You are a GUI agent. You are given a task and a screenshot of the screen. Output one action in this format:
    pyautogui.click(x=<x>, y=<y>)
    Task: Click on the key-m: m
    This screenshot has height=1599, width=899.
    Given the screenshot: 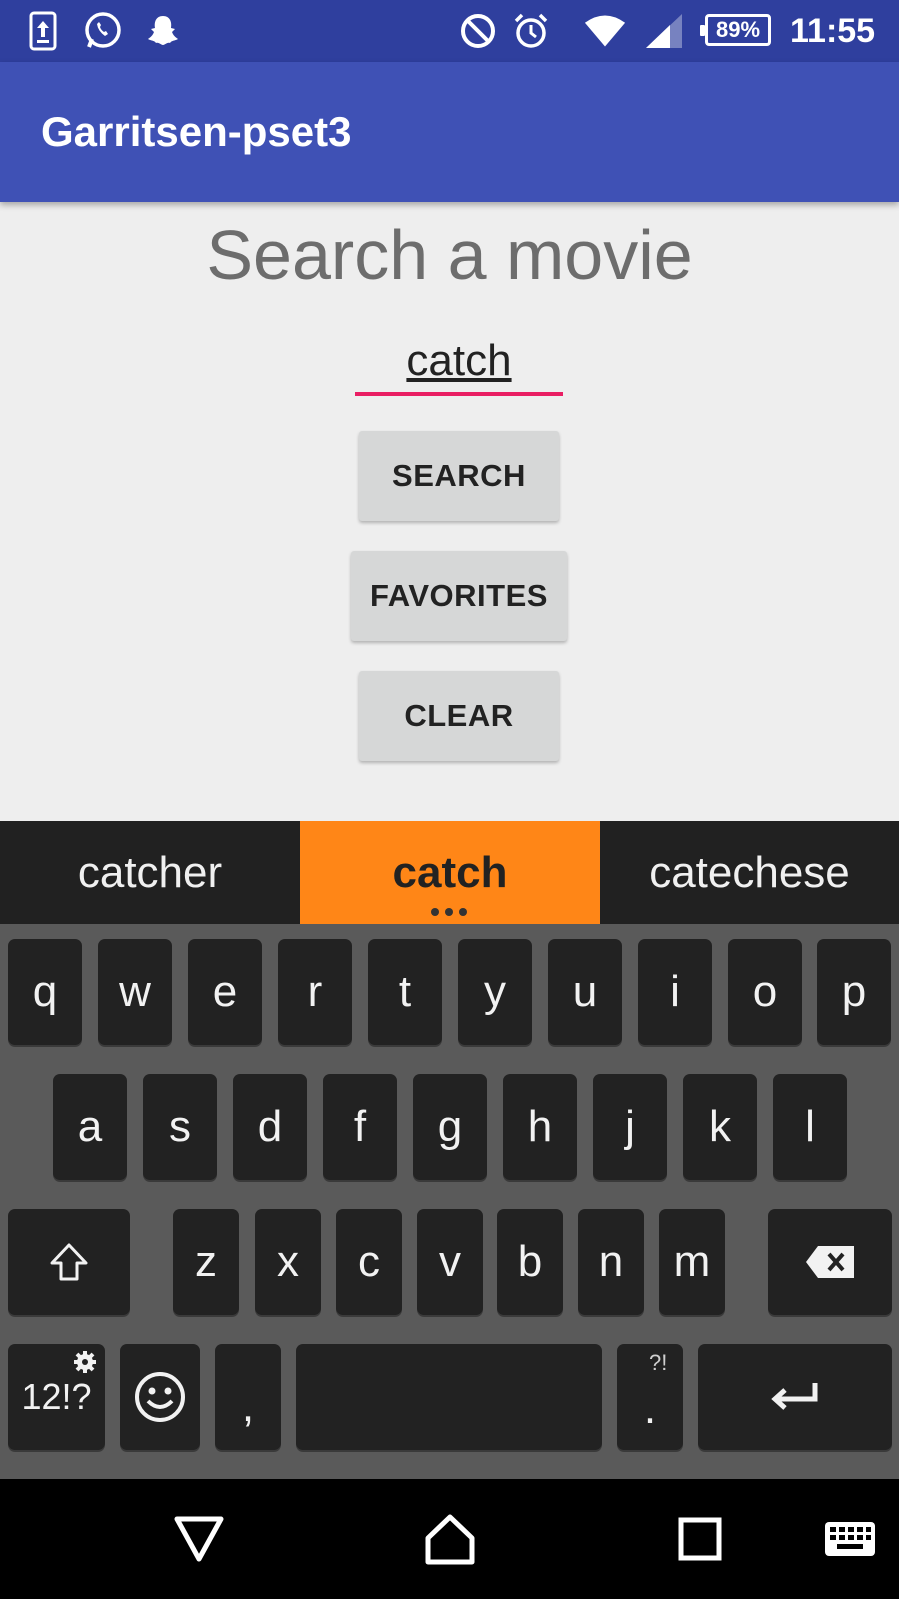 What is the action you would take?
    pyautogui.click(x=692, y=1262)
    